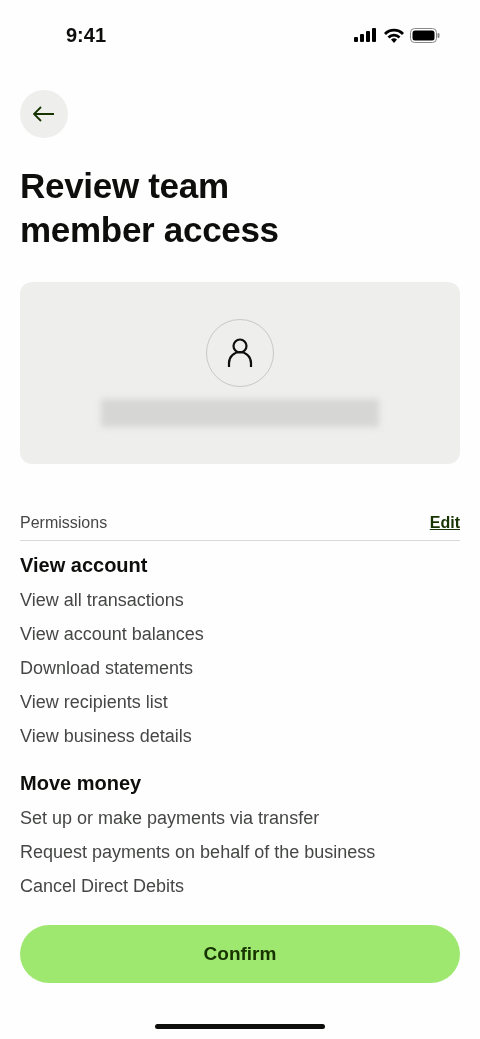 The width and height of the screenshot is (480, 1039). Describe the element at coordinates (366, 35) in the screenshot. I see `signal-icon` at that location.